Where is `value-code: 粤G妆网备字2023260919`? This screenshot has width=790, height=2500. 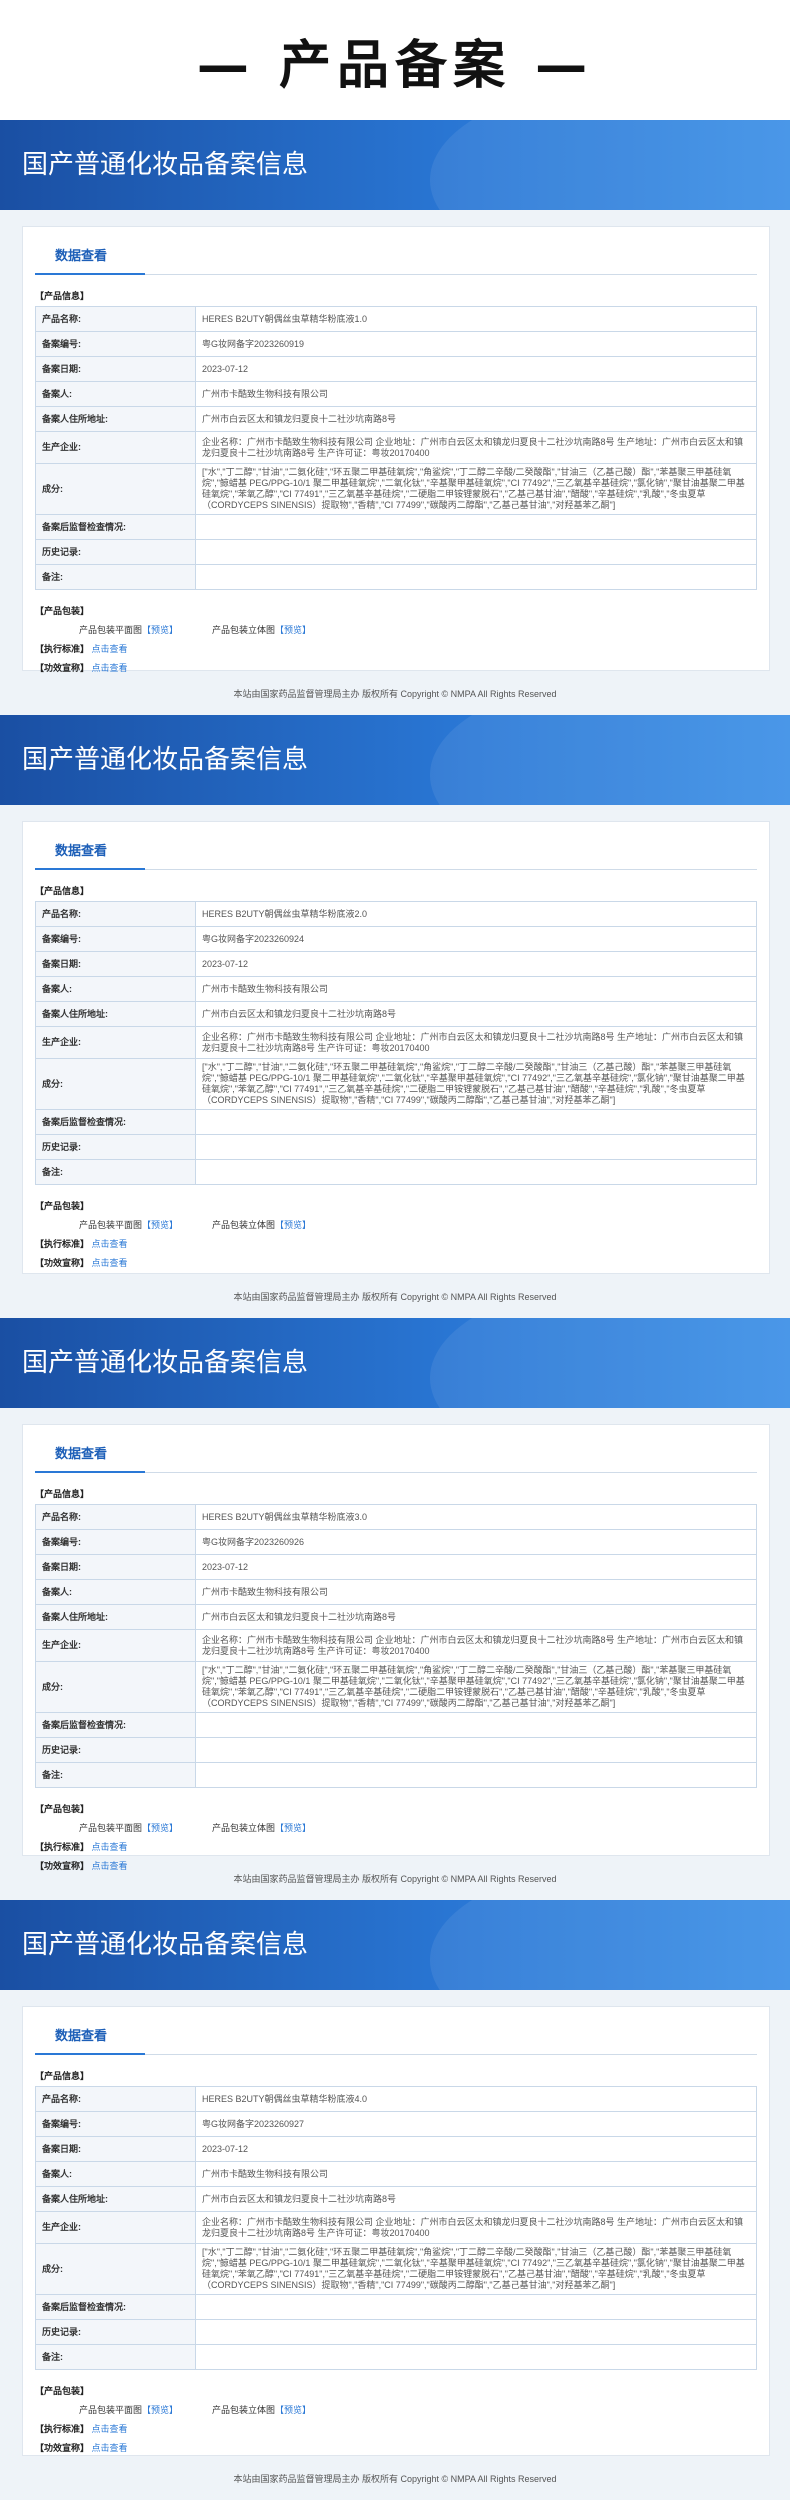
value-code: 粤G妆网备字2023260919 is located at coordinates (476, 344).